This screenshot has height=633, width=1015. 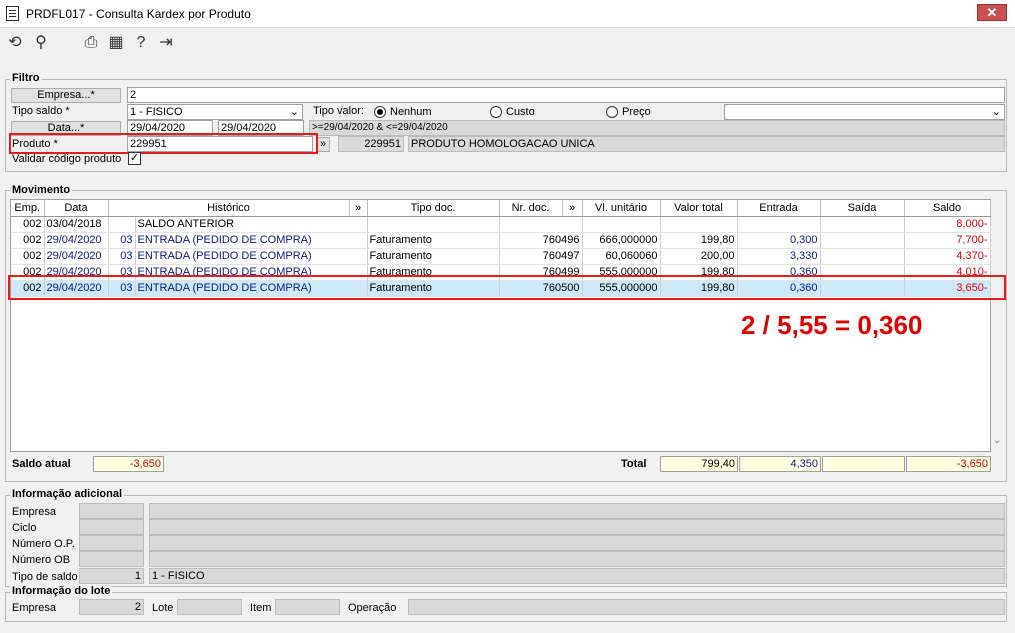 I want to click on col-valor-total: Valor total, so click(x=699, y=208).